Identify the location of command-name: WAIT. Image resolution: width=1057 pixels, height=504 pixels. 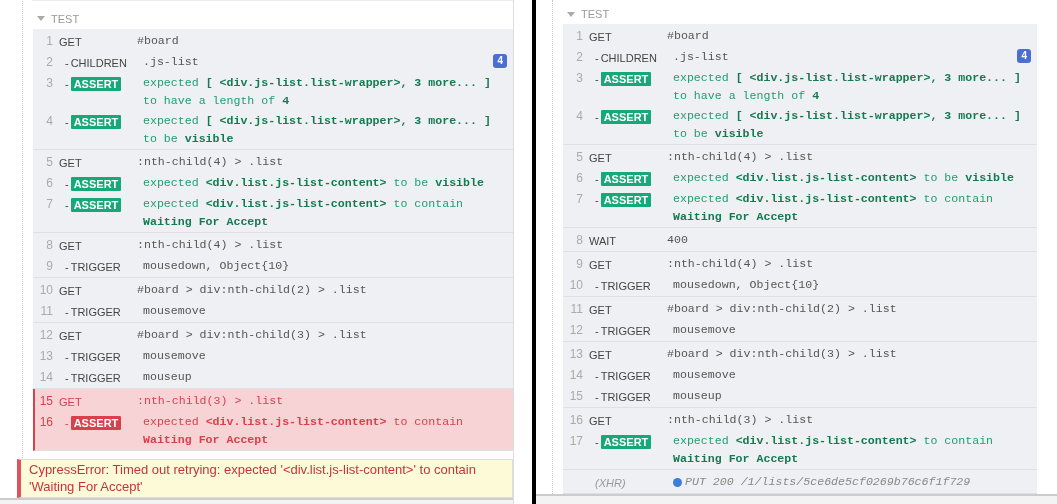
(603, 241).